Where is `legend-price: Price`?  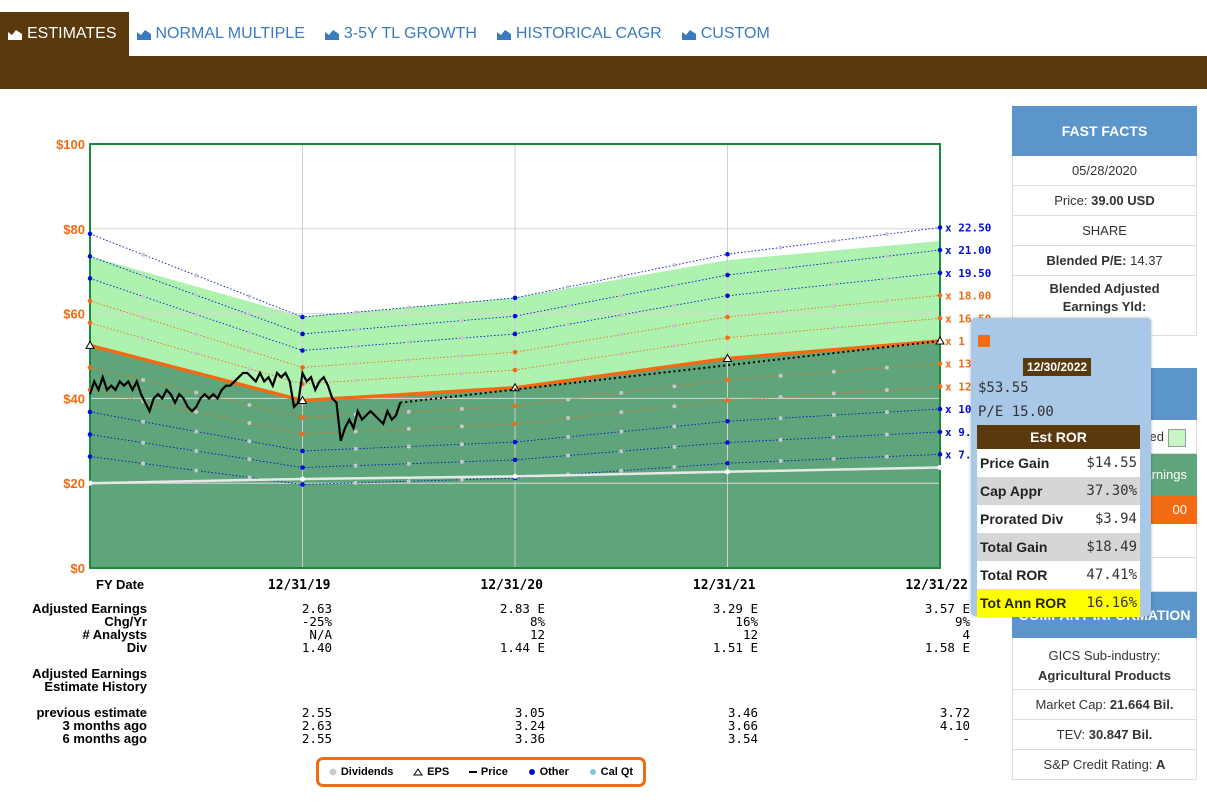 legend-price: Price is located at coordinates (488, 772).